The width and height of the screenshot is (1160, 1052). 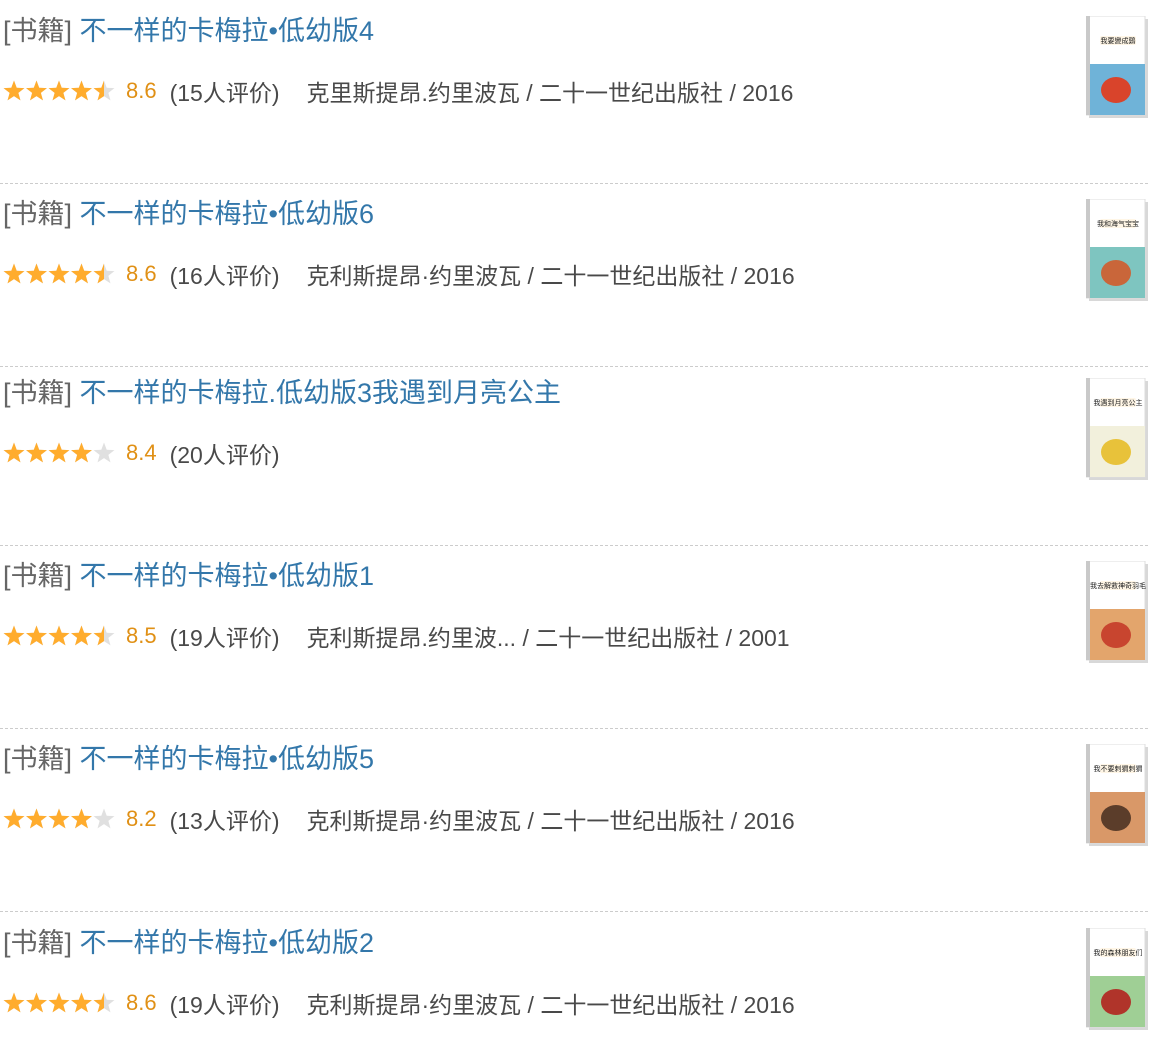 I want to click on book-cover-image: 我不要刺猬刺猬, so click(x=1117, y=795).